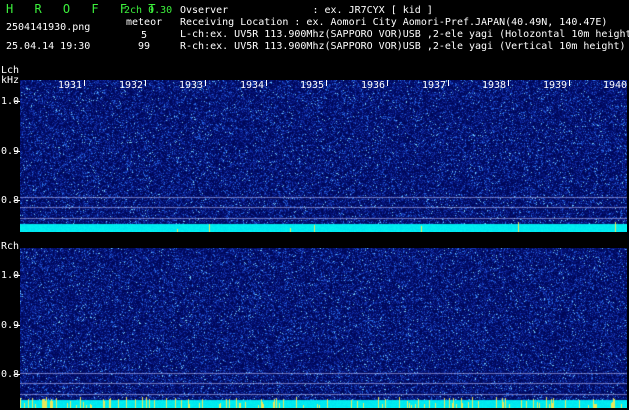 This screenshot has width=629, height=410. What do you see at coordinates (10, 246) in the screenshot?
I see `rch-label: Rch` at bounding box center [10, 246].